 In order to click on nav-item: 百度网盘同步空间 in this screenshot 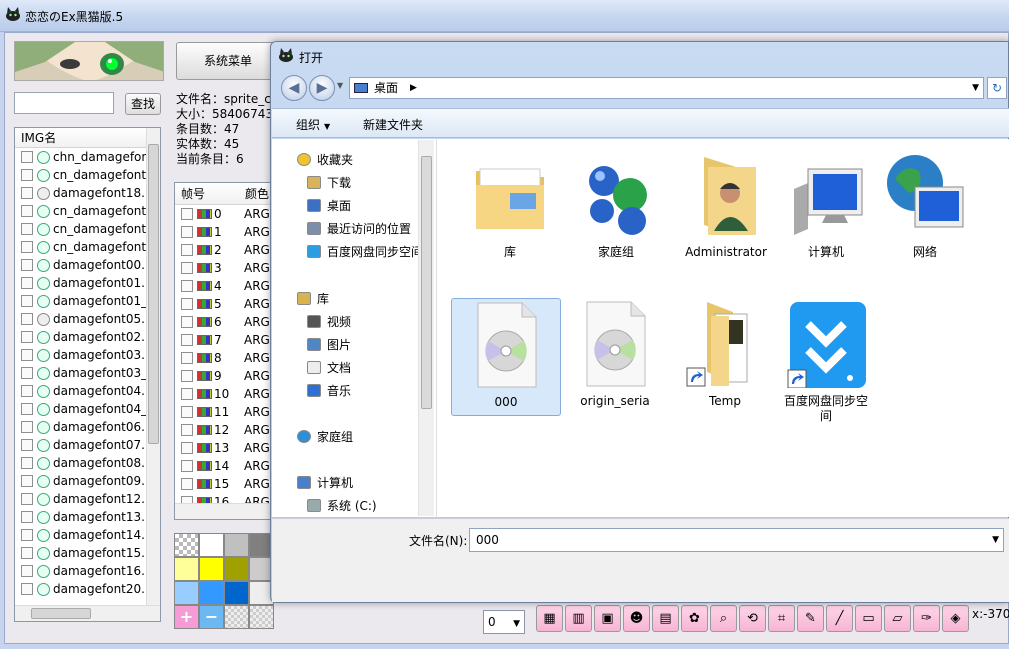, I will do `click(365, 251)`.